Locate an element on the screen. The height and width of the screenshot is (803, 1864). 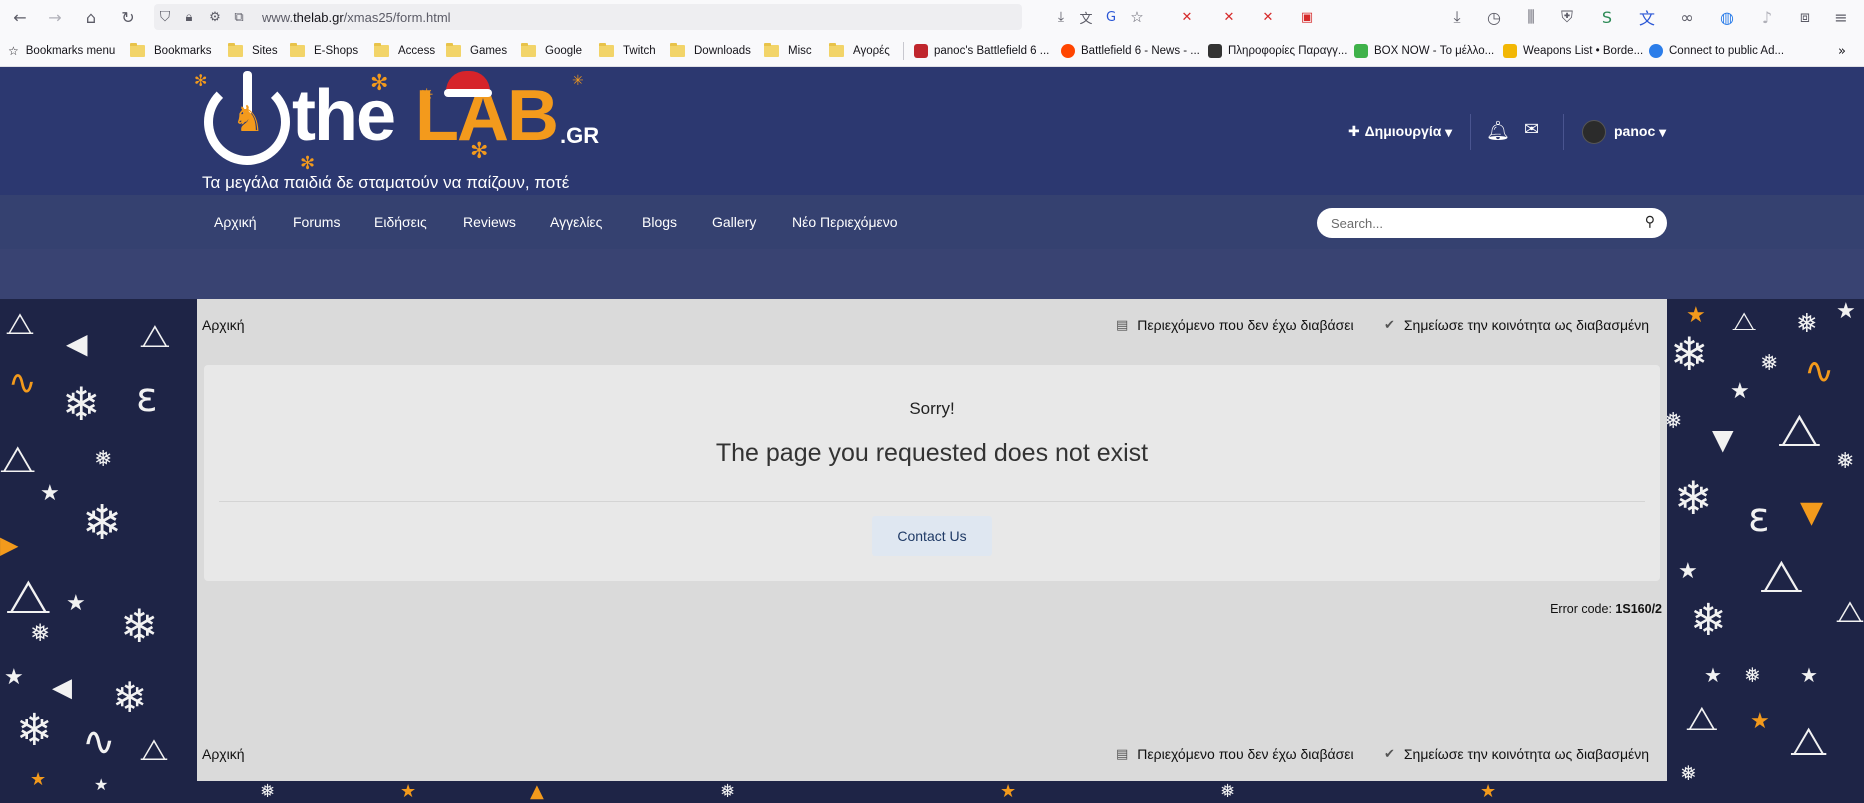
permissions-icon: ⚙ is located at coordinates (215, 17).